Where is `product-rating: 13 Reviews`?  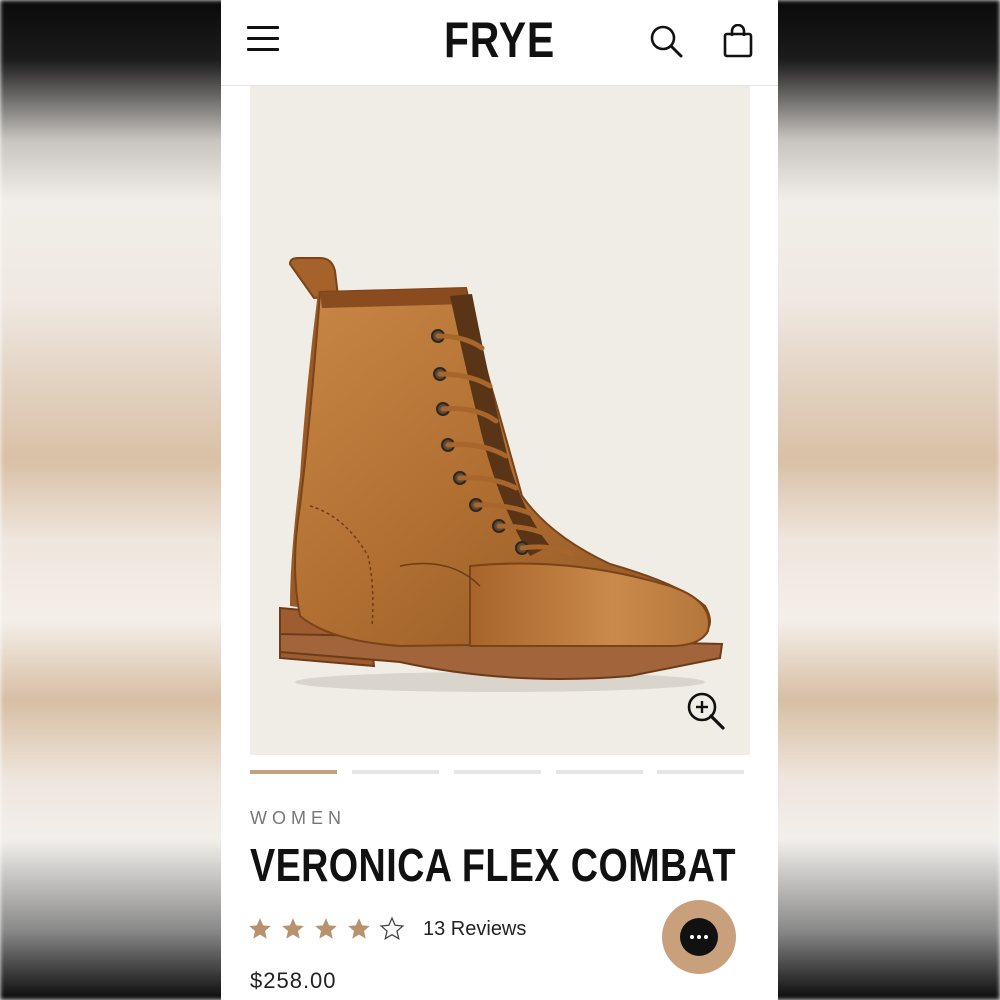
product-rating: 13 Reviews is located at coordinates (386, 929).